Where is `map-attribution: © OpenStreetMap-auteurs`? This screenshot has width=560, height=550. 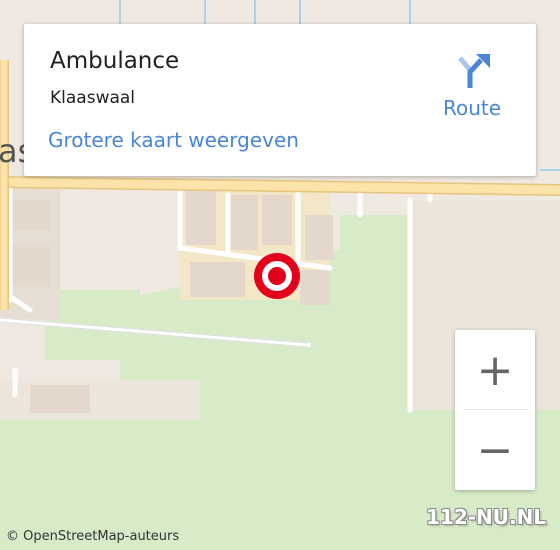
map-attribution: © OpenStreetMap-auteurs is located at coordinates (92, 536).